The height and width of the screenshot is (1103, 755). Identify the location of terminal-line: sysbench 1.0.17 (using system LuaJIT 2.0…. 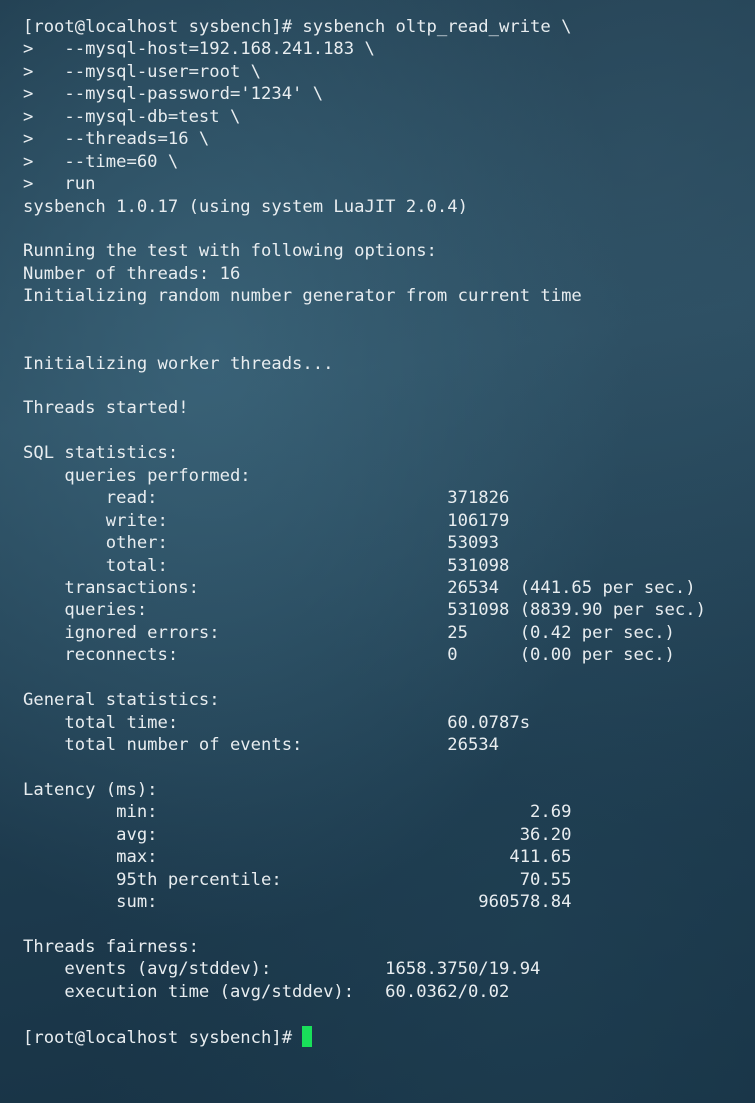
(245, 206).